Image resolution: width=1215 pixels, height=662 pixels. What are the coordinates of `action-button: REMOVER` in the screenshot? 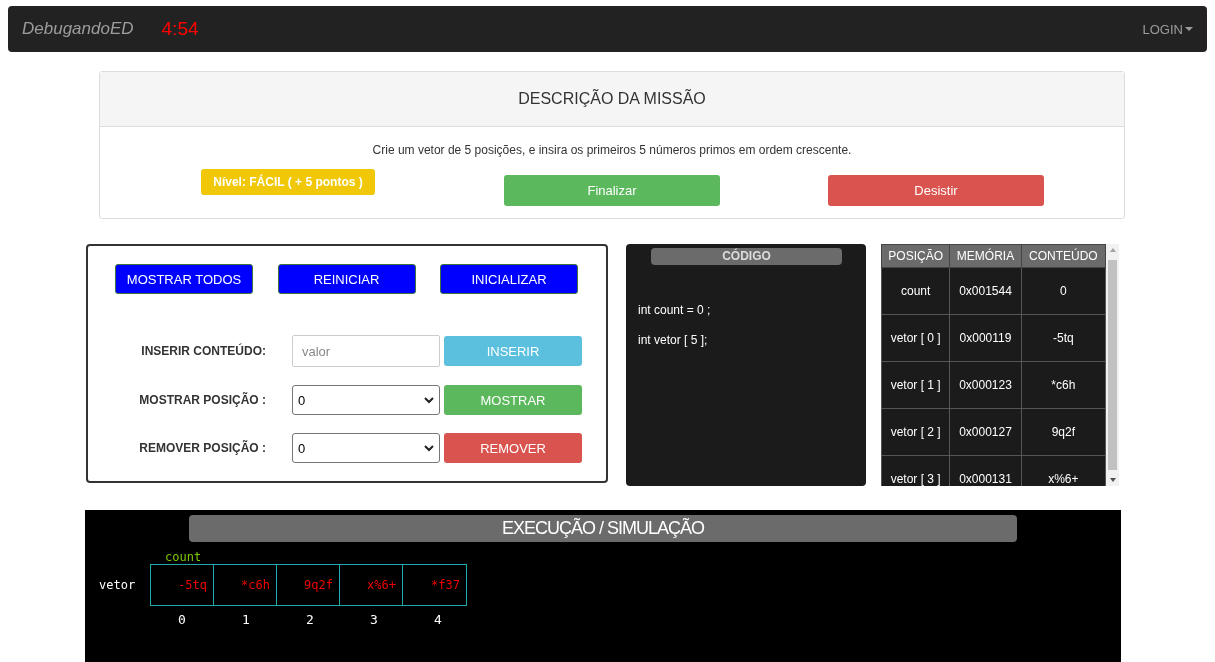 It's located at (513, 448).